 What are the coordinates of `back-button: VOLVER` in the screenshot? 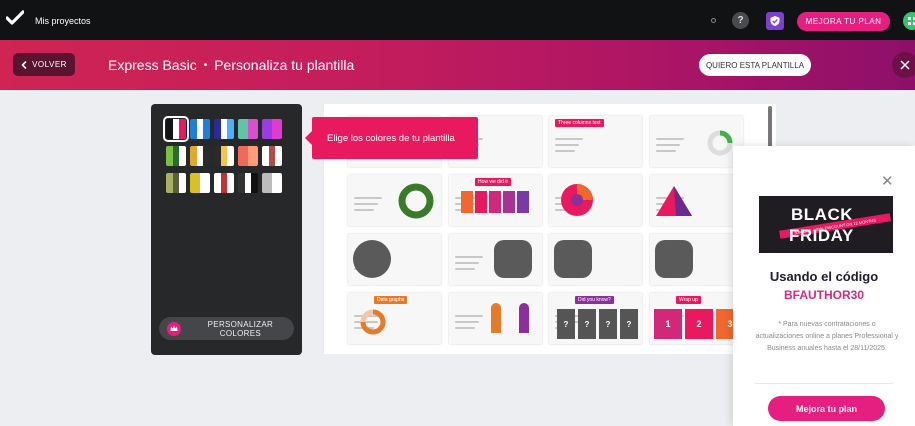 It's located at (44, 64).